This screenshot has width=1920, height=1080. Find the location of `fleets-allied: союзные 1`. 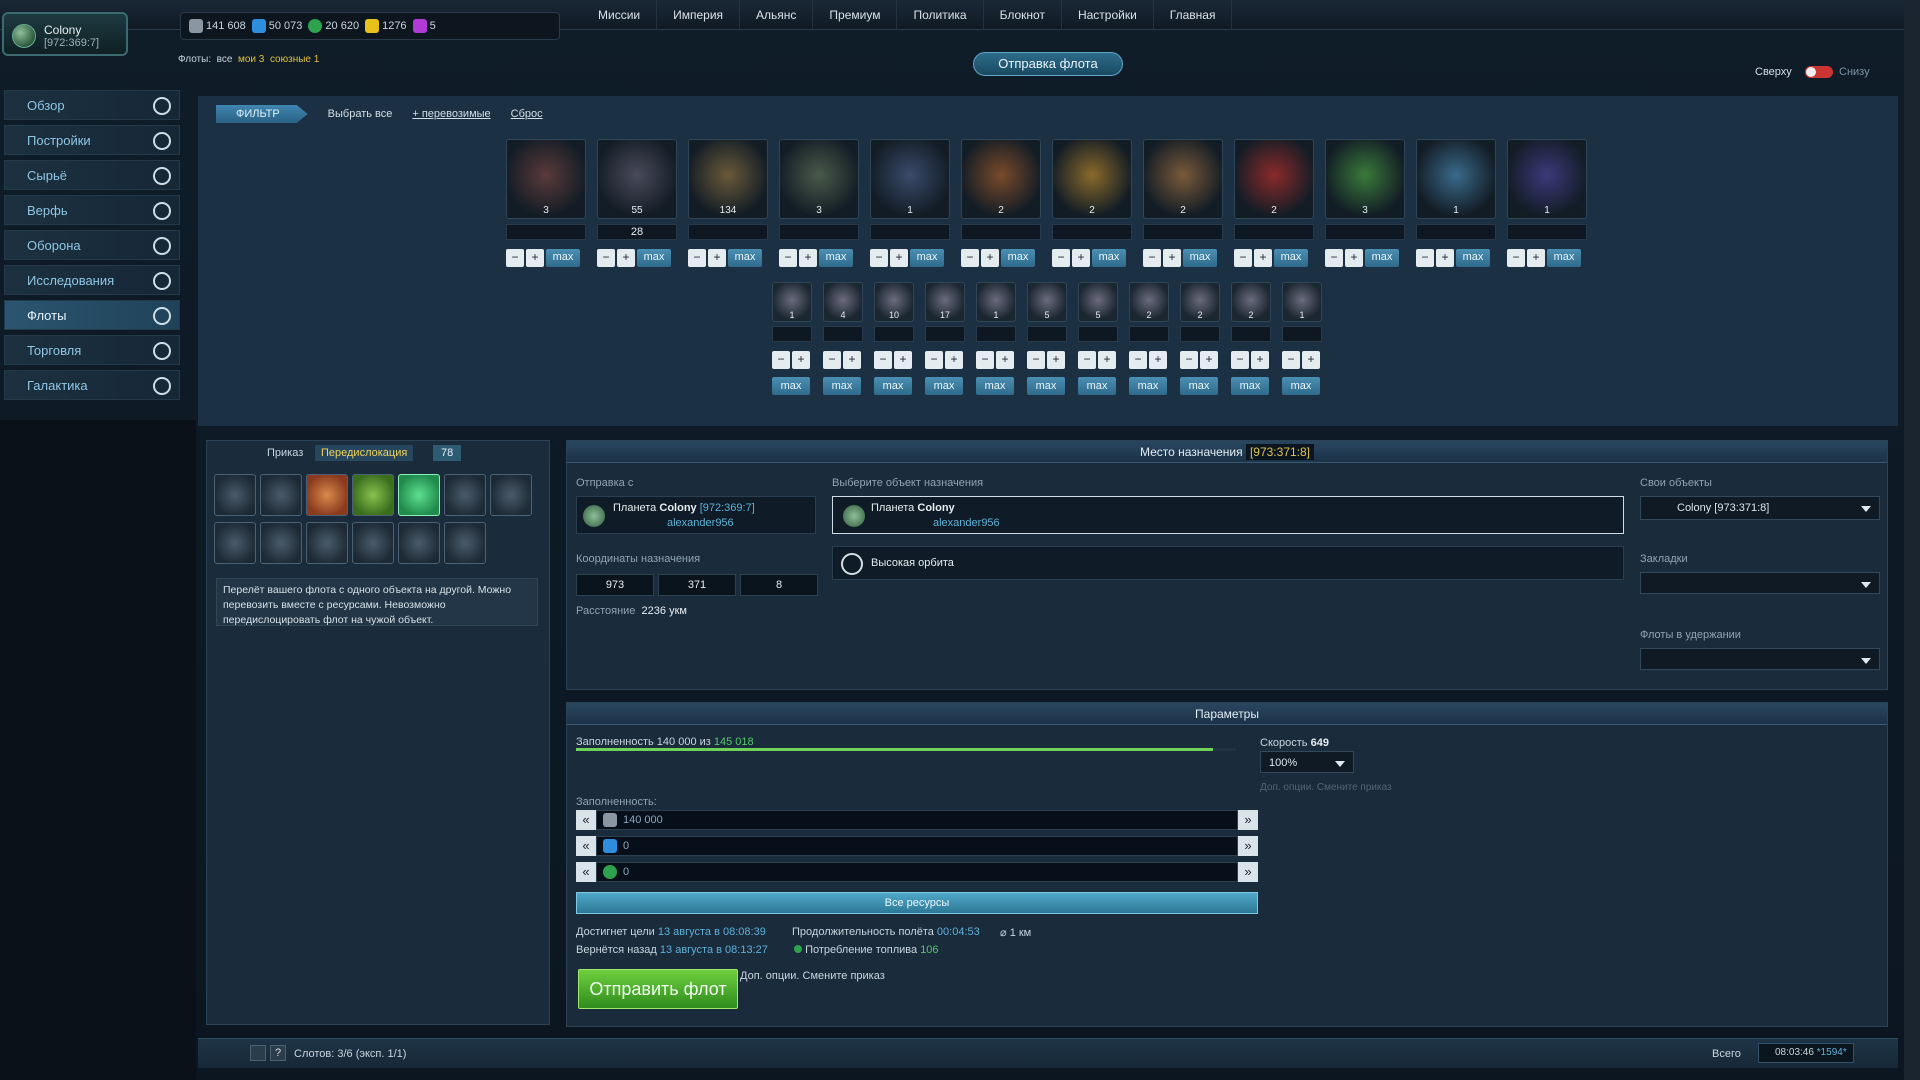

fleets-allied: союзные 1 is located at coordinates (294, 59).